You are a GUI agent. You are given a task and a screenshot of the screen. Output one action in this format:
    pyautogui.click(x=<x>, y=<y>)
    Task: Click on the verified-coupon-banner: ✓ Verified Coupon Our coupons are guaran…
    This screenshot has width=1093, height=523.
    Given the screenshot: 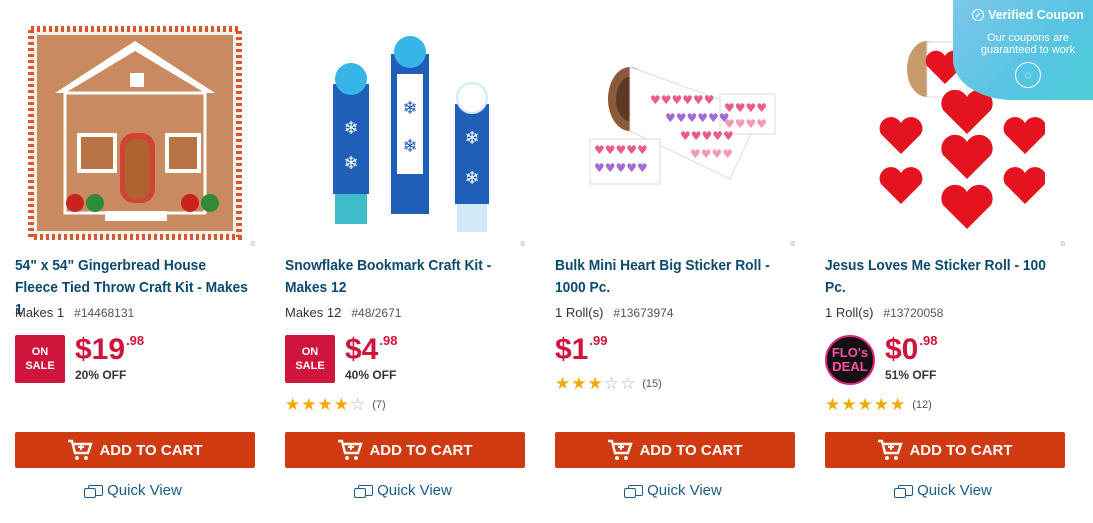 What is the action you would take?
    pyautogui.click(x=1023, y=50)
    